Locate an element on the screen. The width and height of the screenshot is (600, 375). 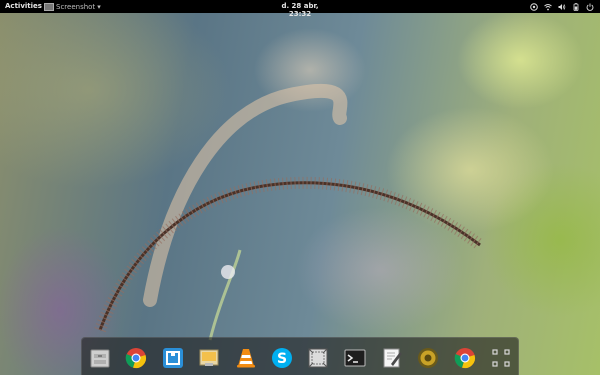
app-menu: Screenshot ▾ is located at coordinates (72, 6).